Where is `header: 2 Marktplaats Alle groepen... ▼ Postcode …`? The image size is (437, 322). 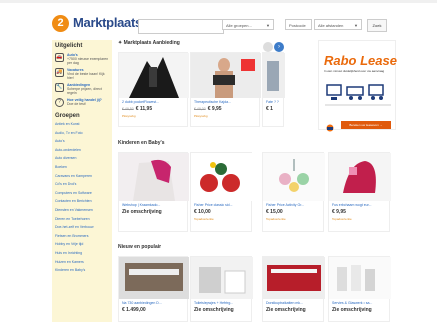 header: 2 Marktplaats Alle groepen... ▼ Postcode … is located at coordinates (218, 19).